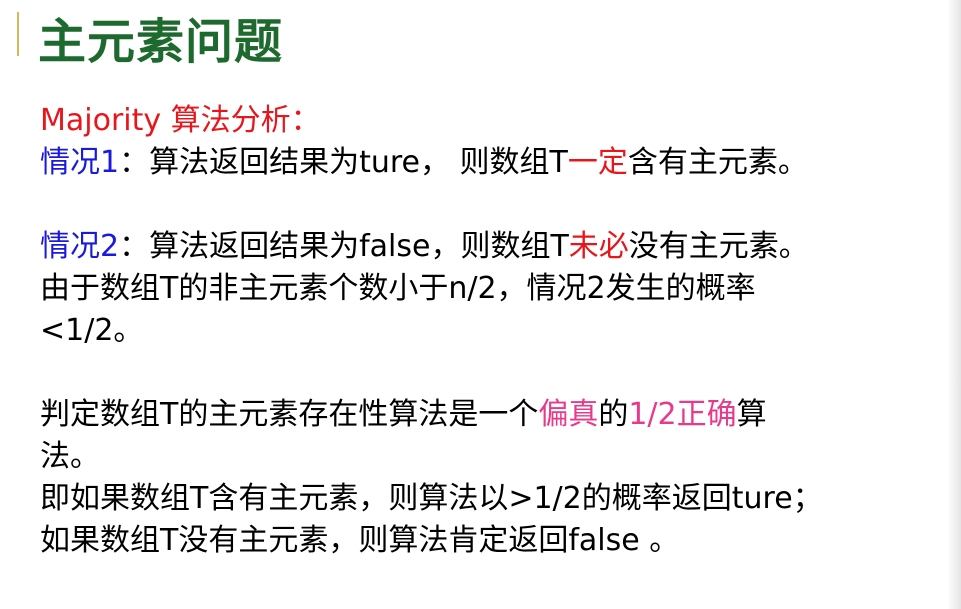 This screenshot has height=609, width=961. Describe the element at coordinates (398, 288) in the screenshot. I see `reason-line-1: 由于数组T的非主元素个数小于n/2，情况2发生的概率` at that location.